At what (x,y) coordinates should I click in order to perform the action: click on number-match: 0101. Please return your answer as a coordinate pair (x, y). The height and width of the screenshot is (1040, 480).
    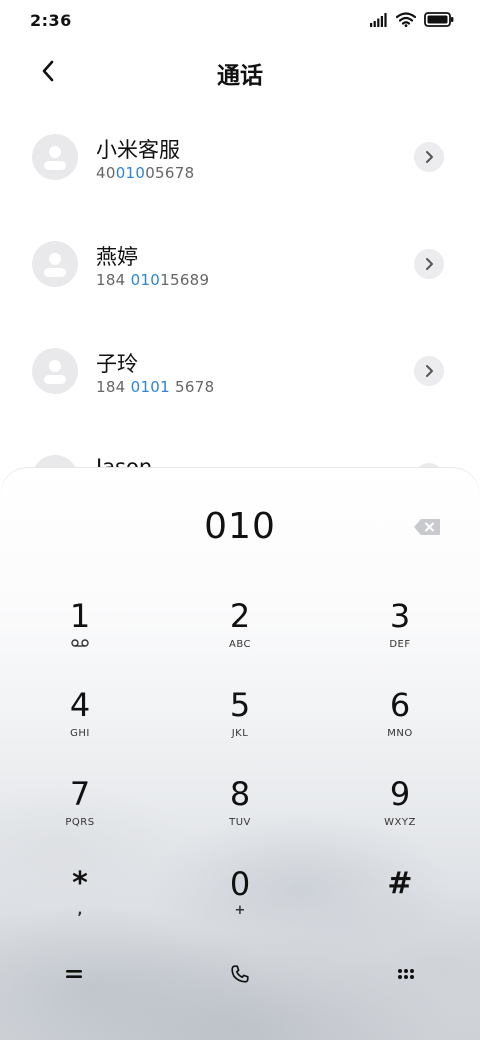
    Looking at the image, I should click on (150, 387).